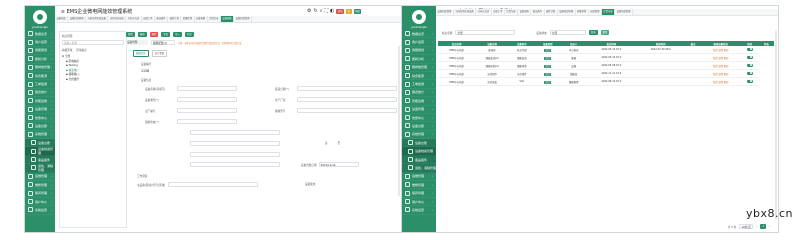 This screenshot has width=803, height=240. Describe the element at coordinates (419, 59) in the screenshot. I see `sidebar-item: 能耗分析 ›` at that location.